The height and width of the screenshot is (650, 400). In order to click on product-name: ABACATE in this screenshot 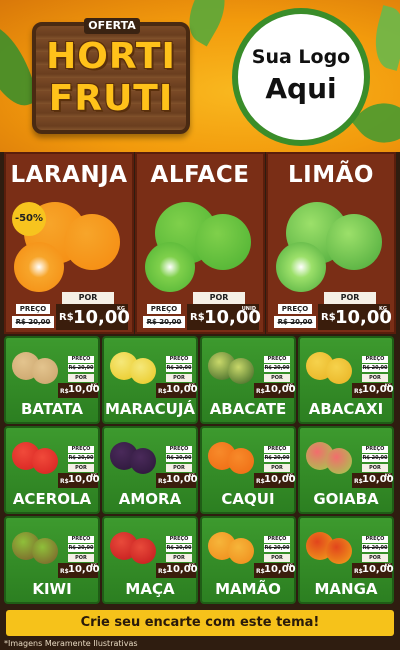, I will do `click(248, 409)`.